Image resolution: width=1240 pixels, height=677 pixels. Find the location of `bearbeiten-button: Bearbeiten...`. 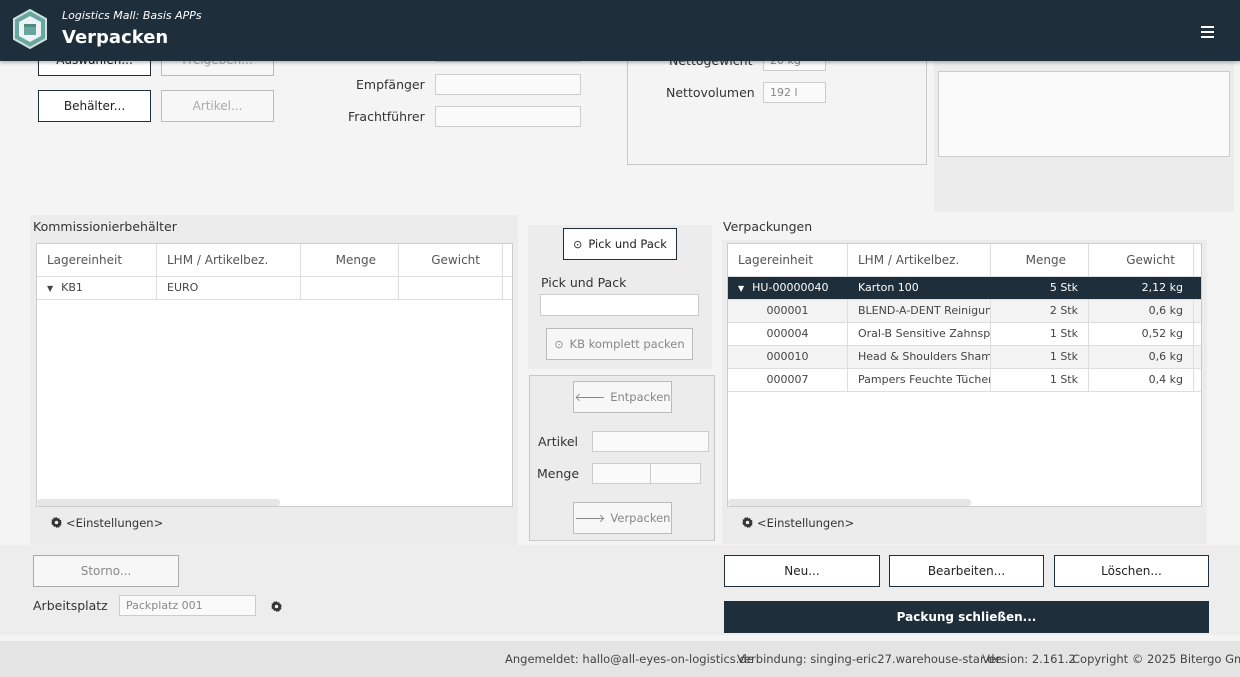

bearbeiten-button: Bearbeiten... is located at coordinates (966, 571).